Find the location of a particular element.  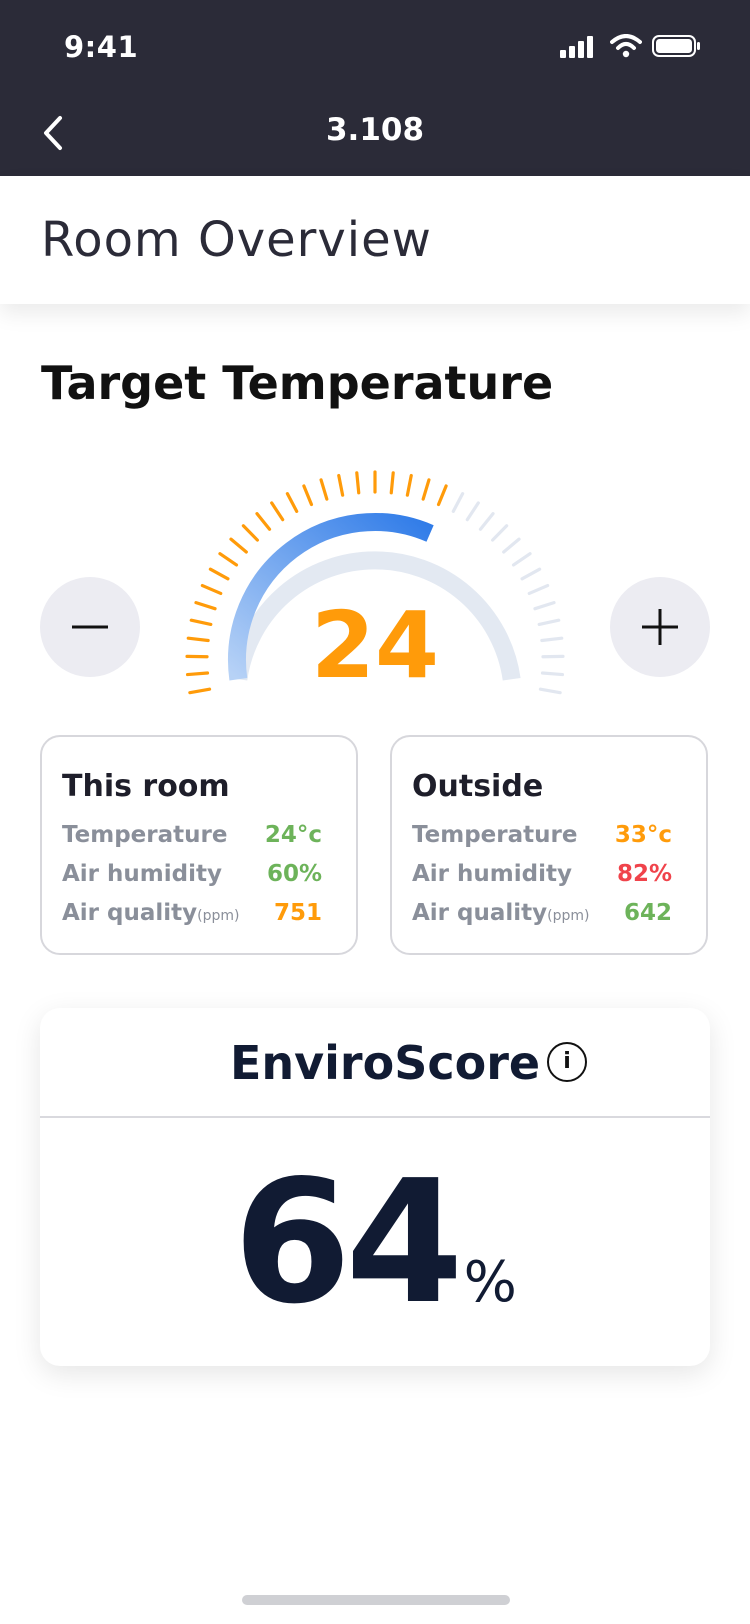

enviroscore-value-group: 64% is located at coordinates (375, 1243).